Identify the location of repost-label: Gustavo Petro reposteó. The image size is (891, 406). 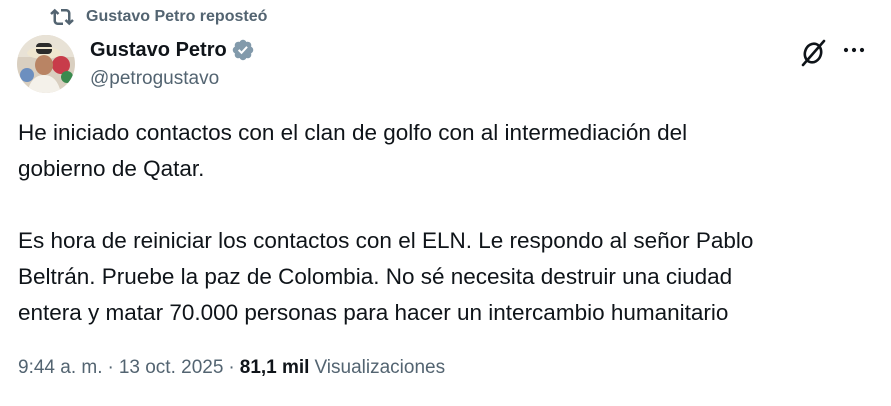
(176, 17).